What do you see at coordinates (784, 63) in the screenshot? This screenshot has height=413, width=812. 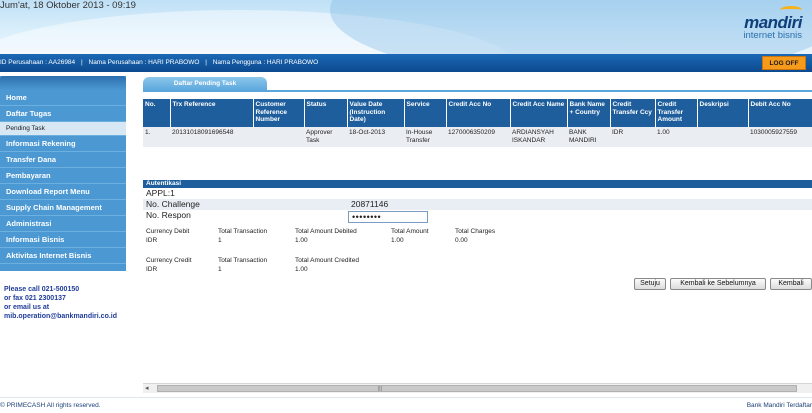 I see `logoff-button: LOG OFF` at bounding box center [784, 63].